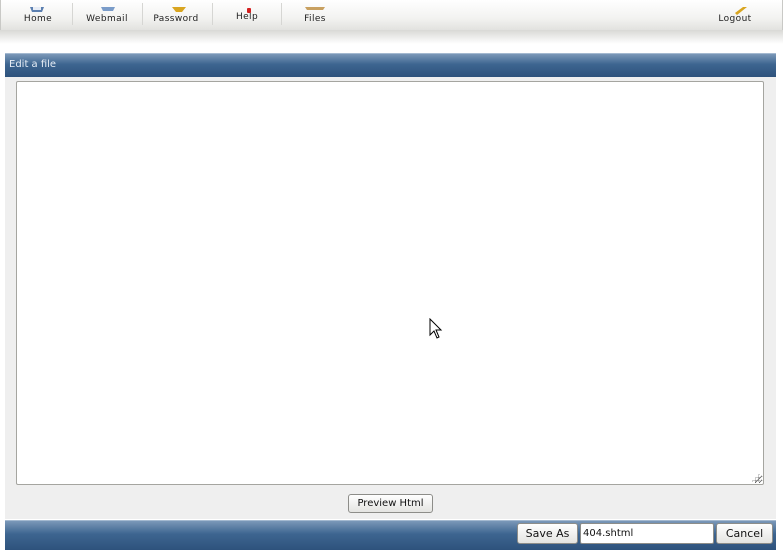 This screenshot has width=783, height=553. I want to click on logout-icon, so click(735, 7).